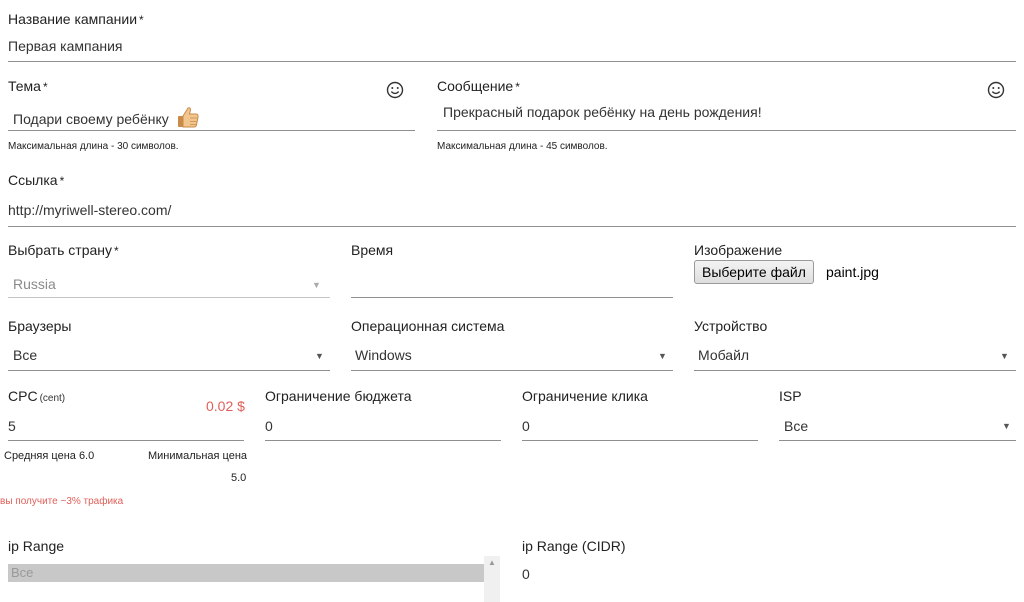 The height and width of the screenshot is (602, 1024). Describe the element at coordinates (49, 456) in the screenshot. I see `cpc-average-price: Средняя цена 6.0` at that location.